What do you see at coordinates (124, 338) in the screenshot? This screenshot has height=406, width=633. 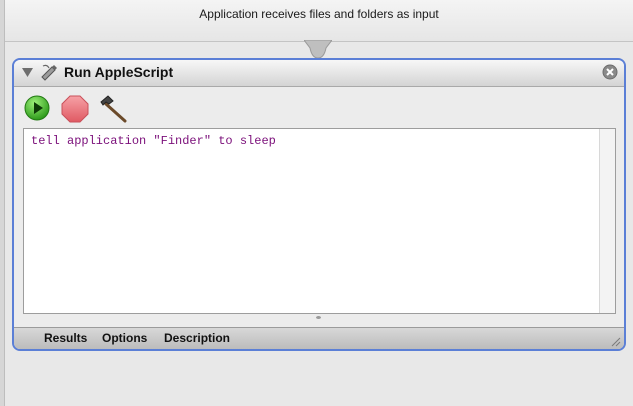 I see `tab-options: Options` at bounding box center [124, 338].